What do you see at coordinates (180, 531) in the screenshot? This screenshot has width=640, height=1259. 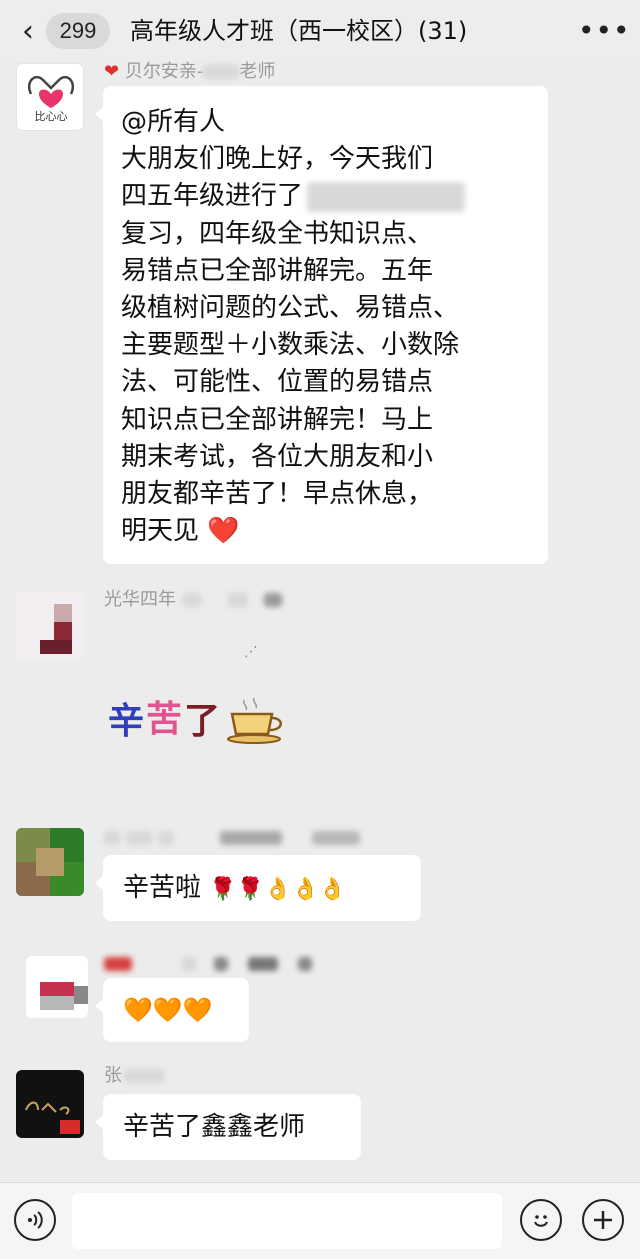 I see `message-line: 明天见 ❤️` at bounding box center [180, 531].